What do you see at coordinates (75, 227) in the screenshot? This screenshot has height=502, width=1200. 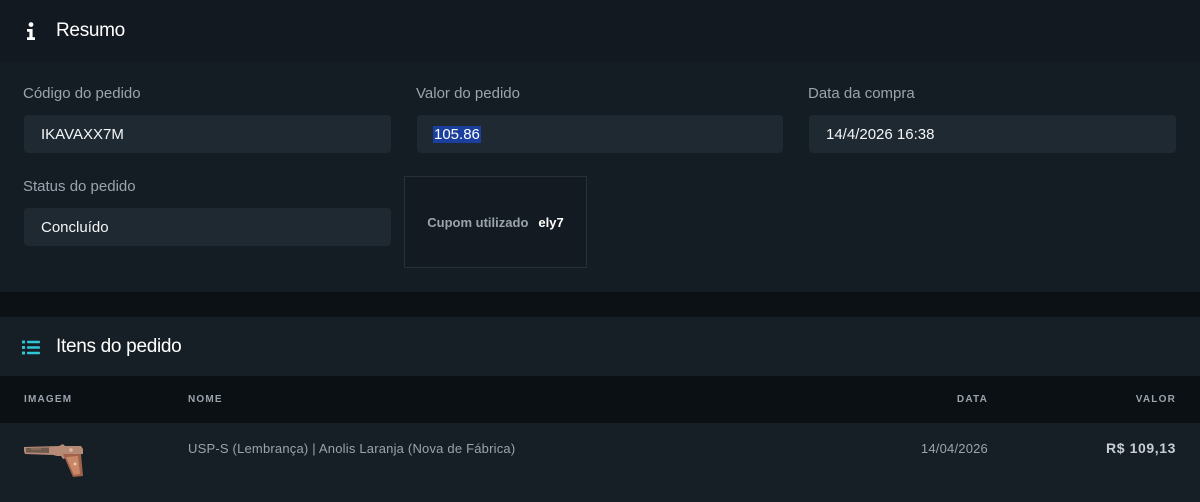 I see `order-status-value: Concluído` at bounding box center [75, 227].